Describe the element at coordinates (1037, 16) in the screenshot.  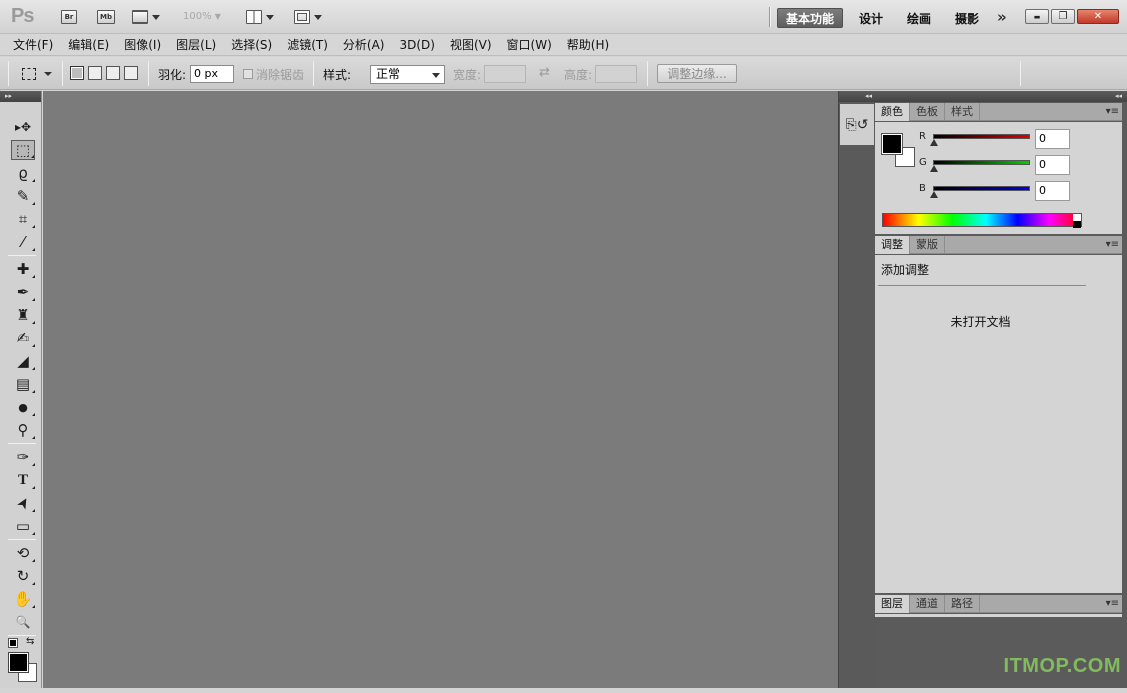
I see `minimize-button: ▬` at that location.